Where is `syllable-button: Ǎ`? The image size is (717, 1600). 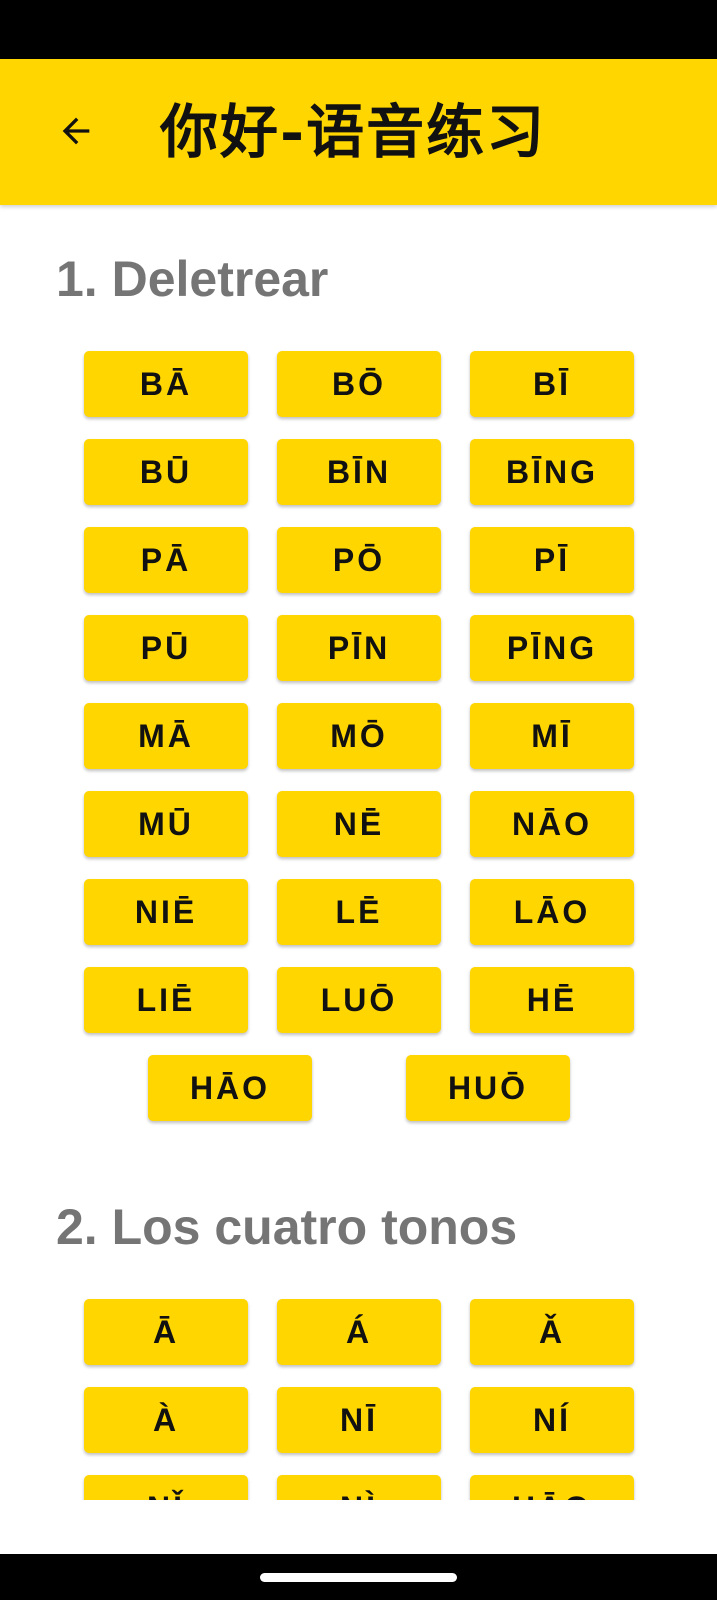
syllable-button: Ǎ is located at coordinates (552, 1332).